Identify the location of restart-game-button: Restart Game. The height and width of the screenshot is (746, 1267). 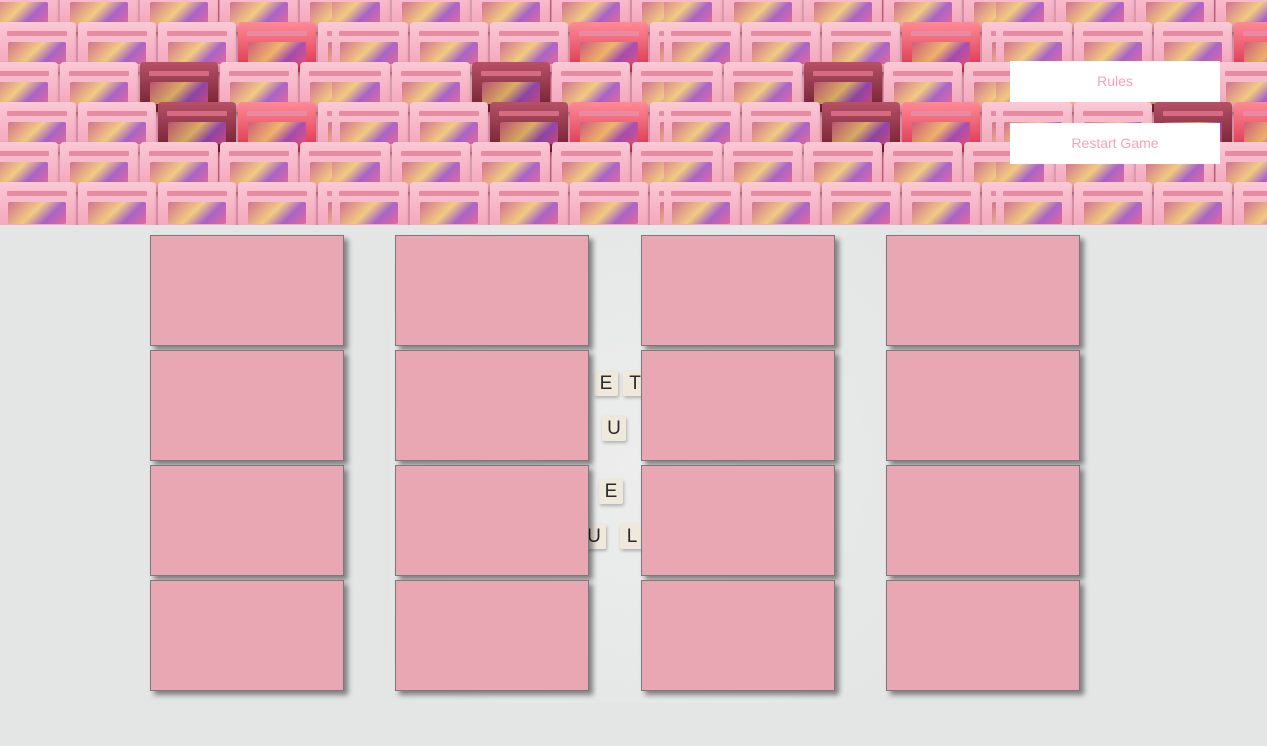
(1115, 143).